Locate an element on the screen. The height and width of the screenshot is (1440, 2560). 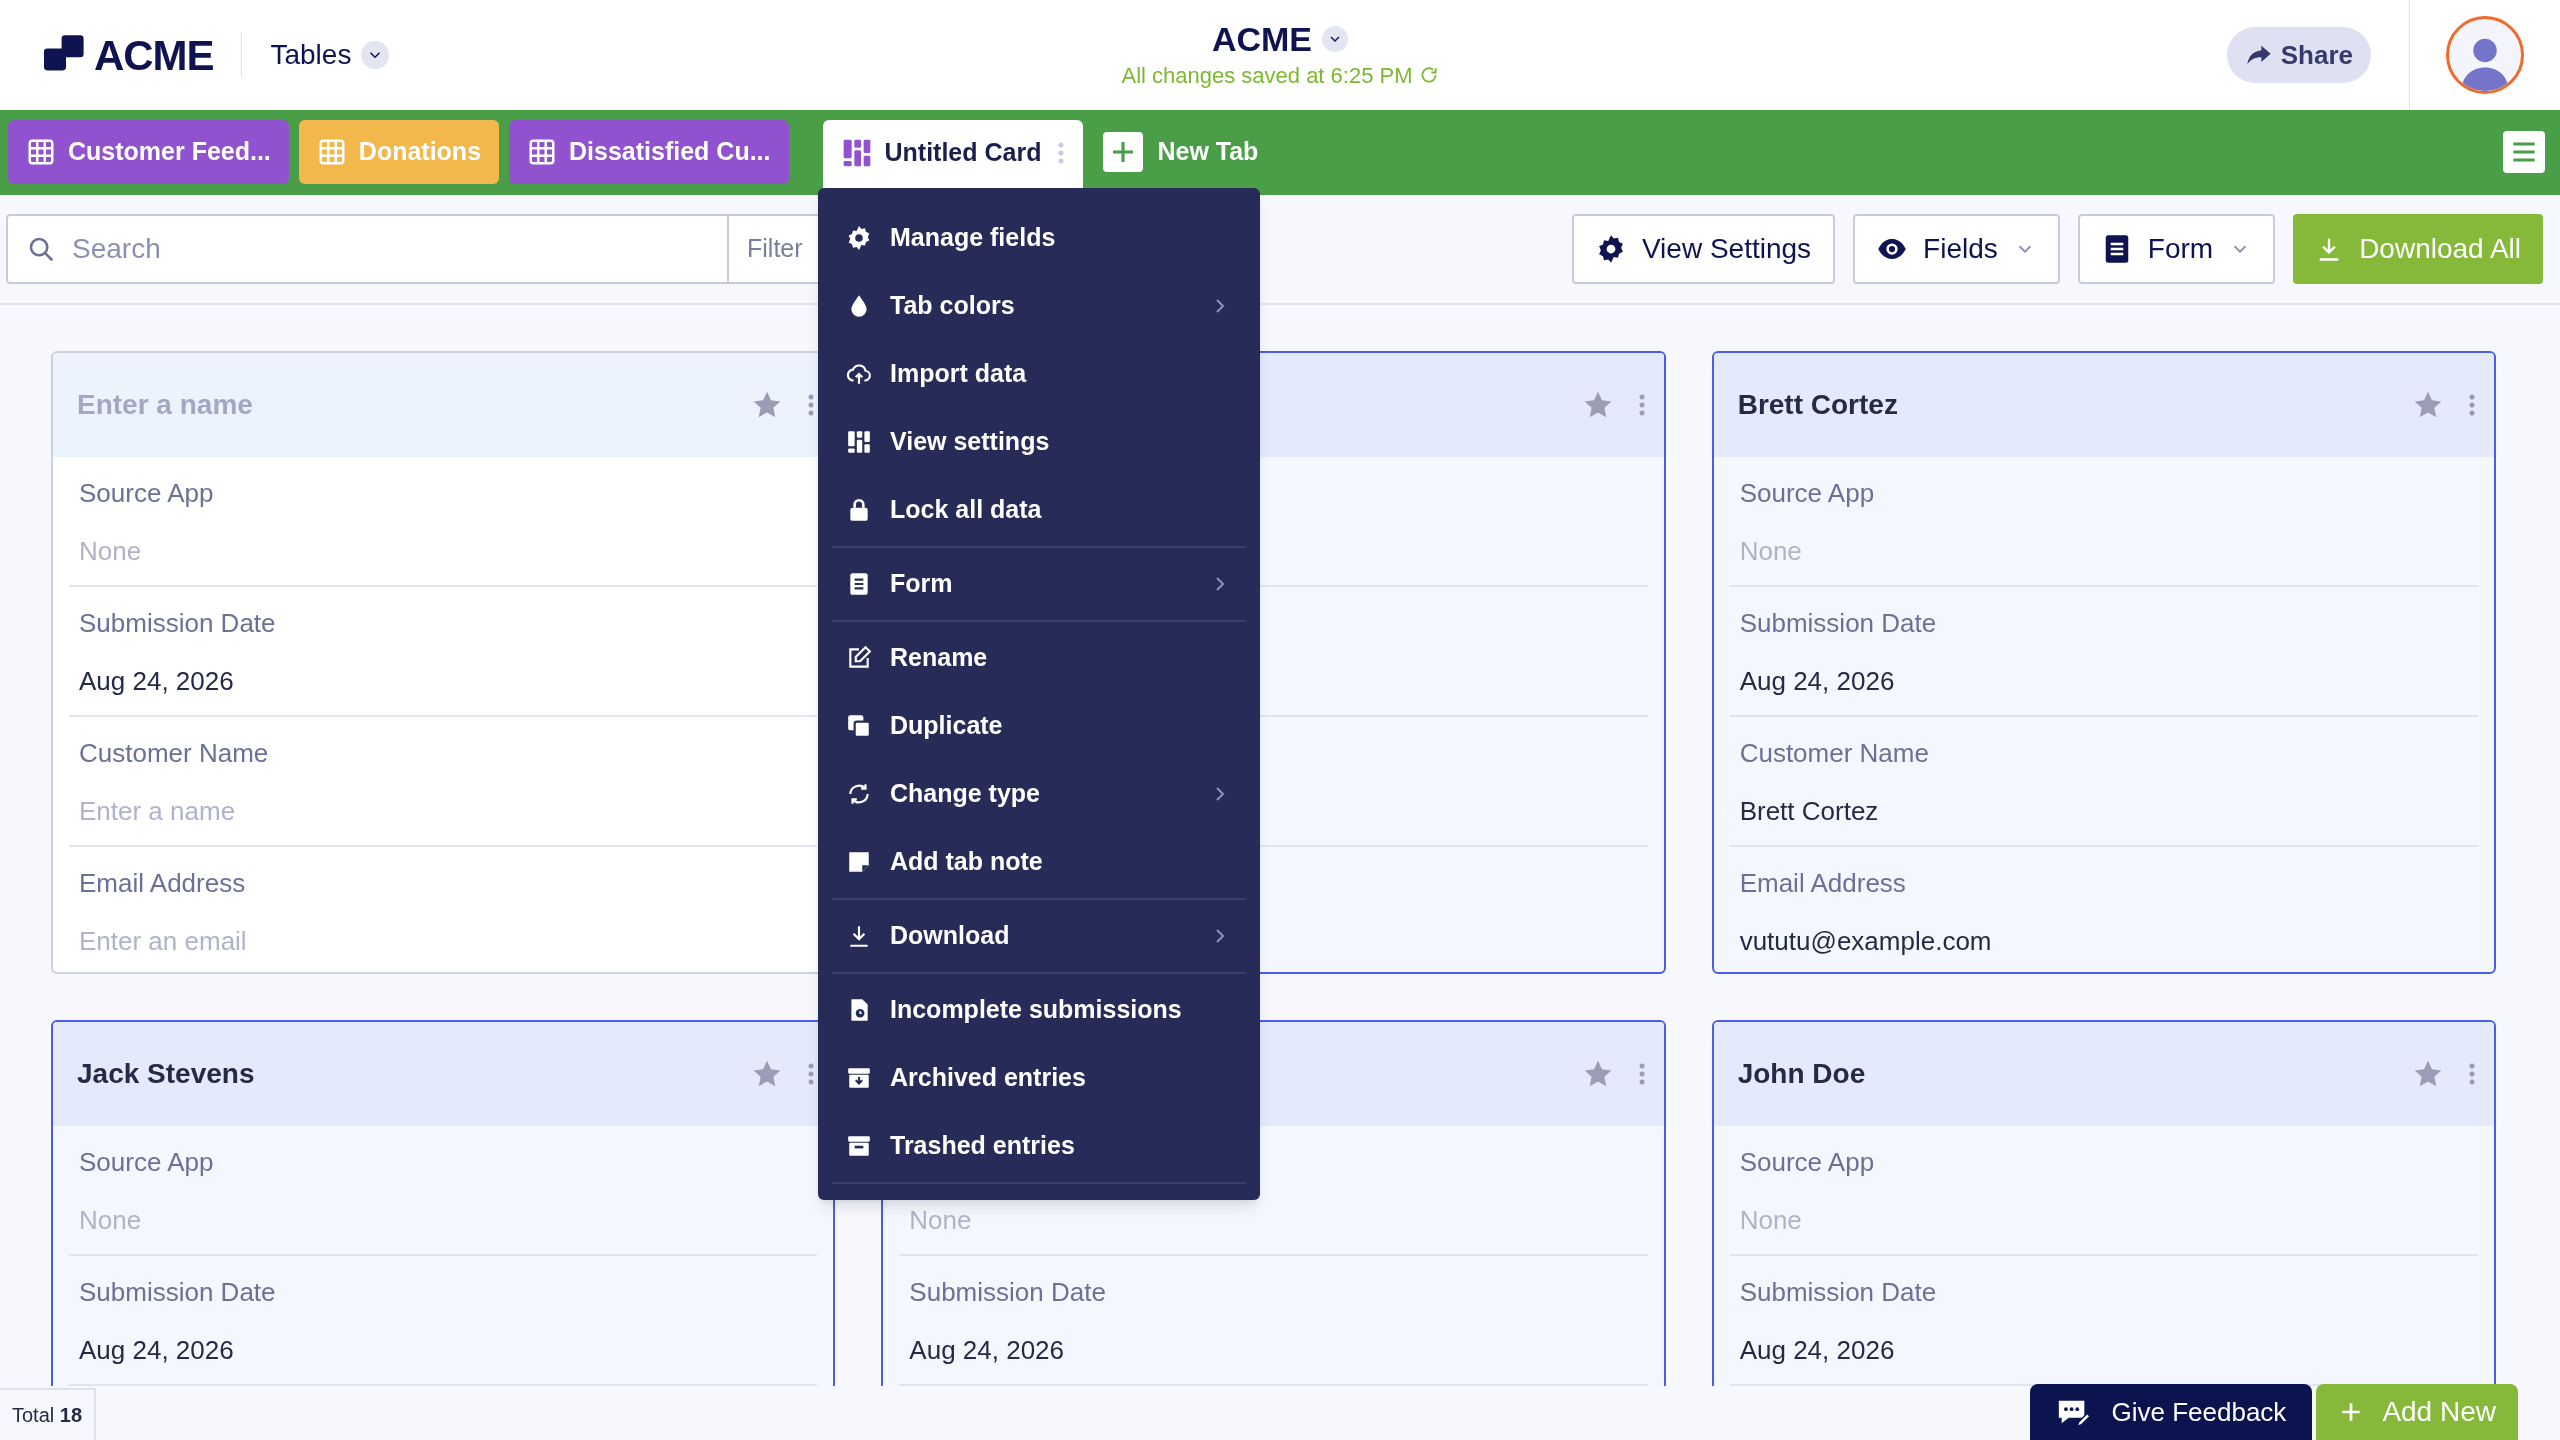
tables-dropdown: Tables is located at coordinates (330, 55).